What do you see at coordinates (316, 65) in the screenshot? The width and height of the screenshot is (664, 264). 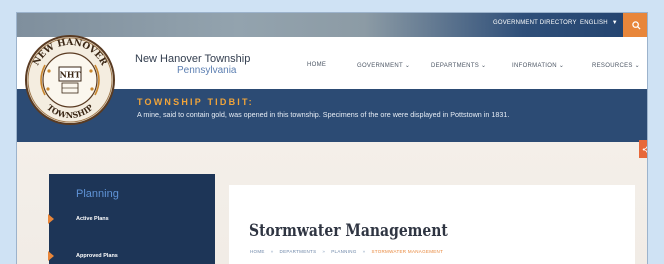 I see `nav-home: HOME` at bounding box center [316, 65].